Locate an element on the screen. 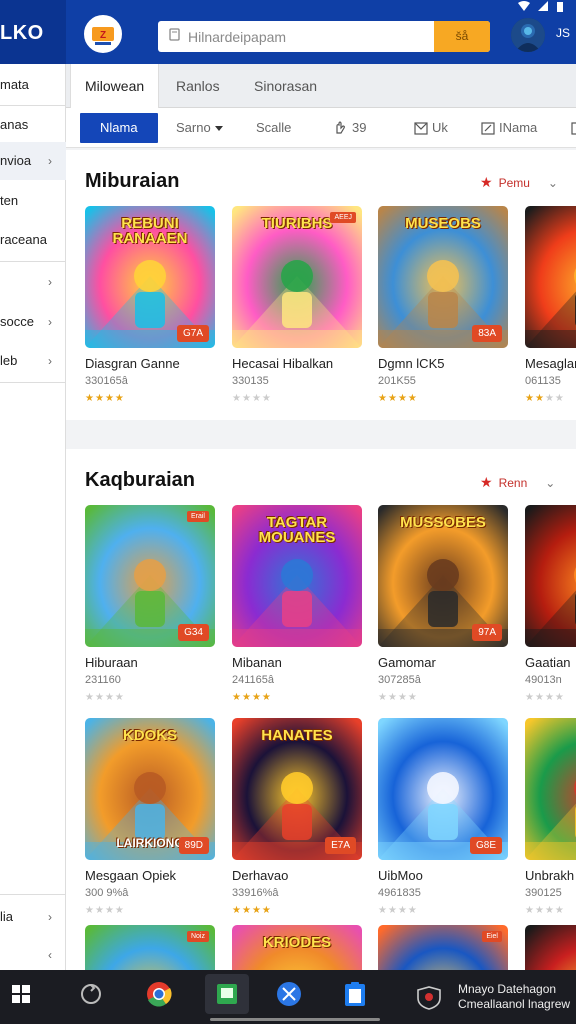 This screenshot has height=1024, width=576. game-thumbnail: Noiz is located at coordinates (150, 947).